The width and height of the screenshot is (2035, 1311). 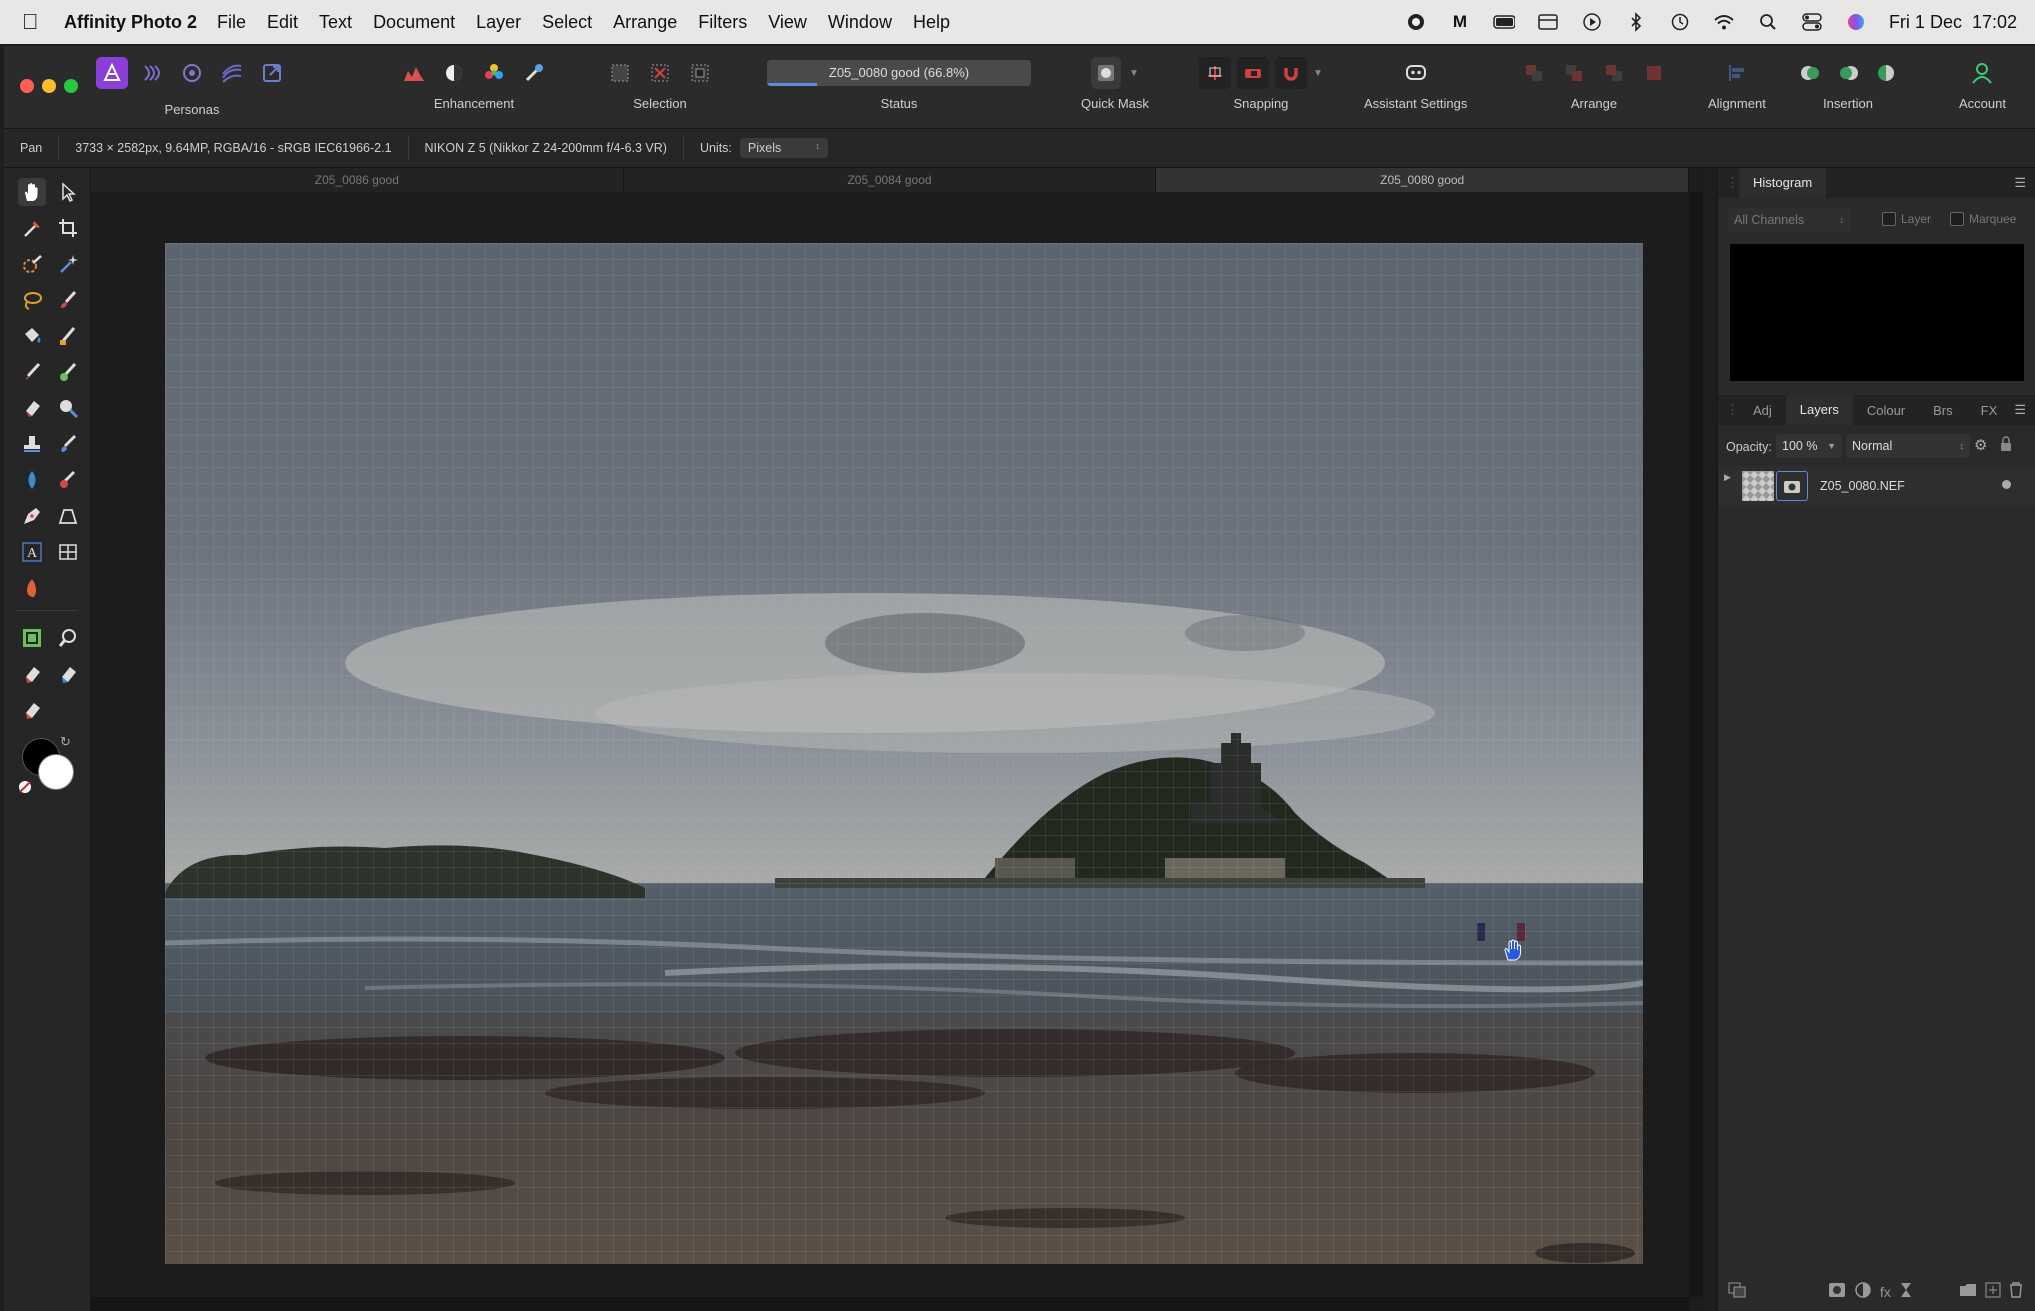 I want to click on marquee-checkbox-box, so click(x=1957, y=219).